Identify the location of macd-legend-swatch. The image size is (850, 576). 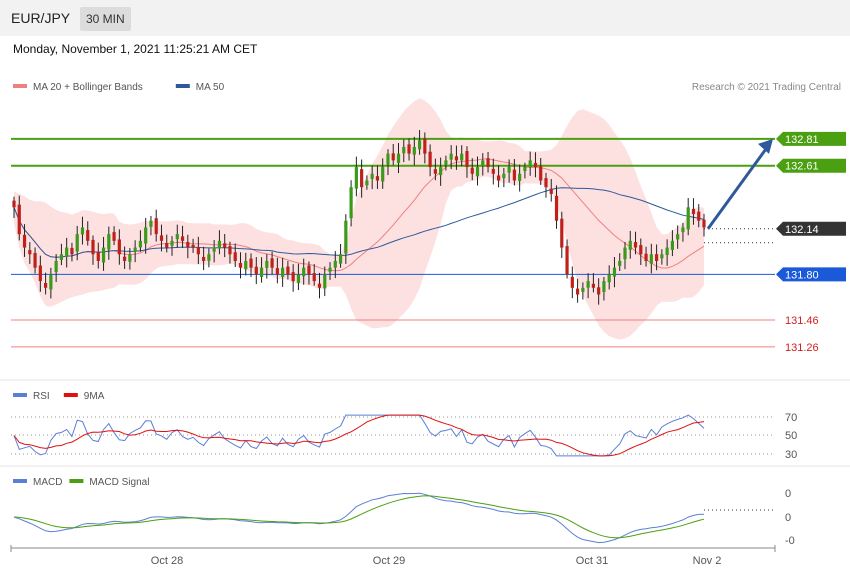
(76, 481).